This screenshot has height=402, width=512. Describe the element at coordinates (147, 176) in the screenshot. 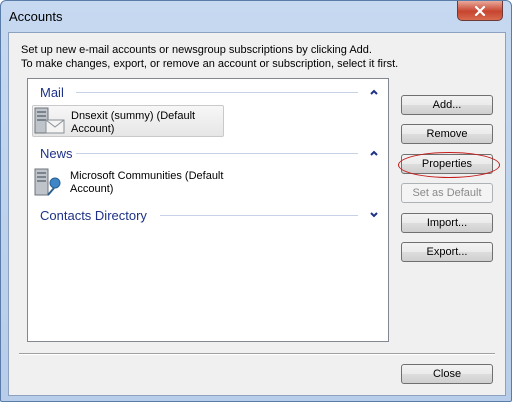

I see `news-account-line-1: Microsoft Communities (Default` at that location.